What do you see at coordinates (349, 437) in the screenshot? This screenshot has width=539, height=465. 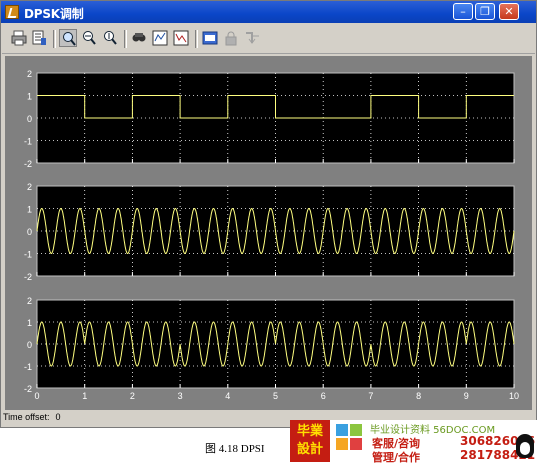 I see `puzzle-icon` at bounding box center [349, 437].